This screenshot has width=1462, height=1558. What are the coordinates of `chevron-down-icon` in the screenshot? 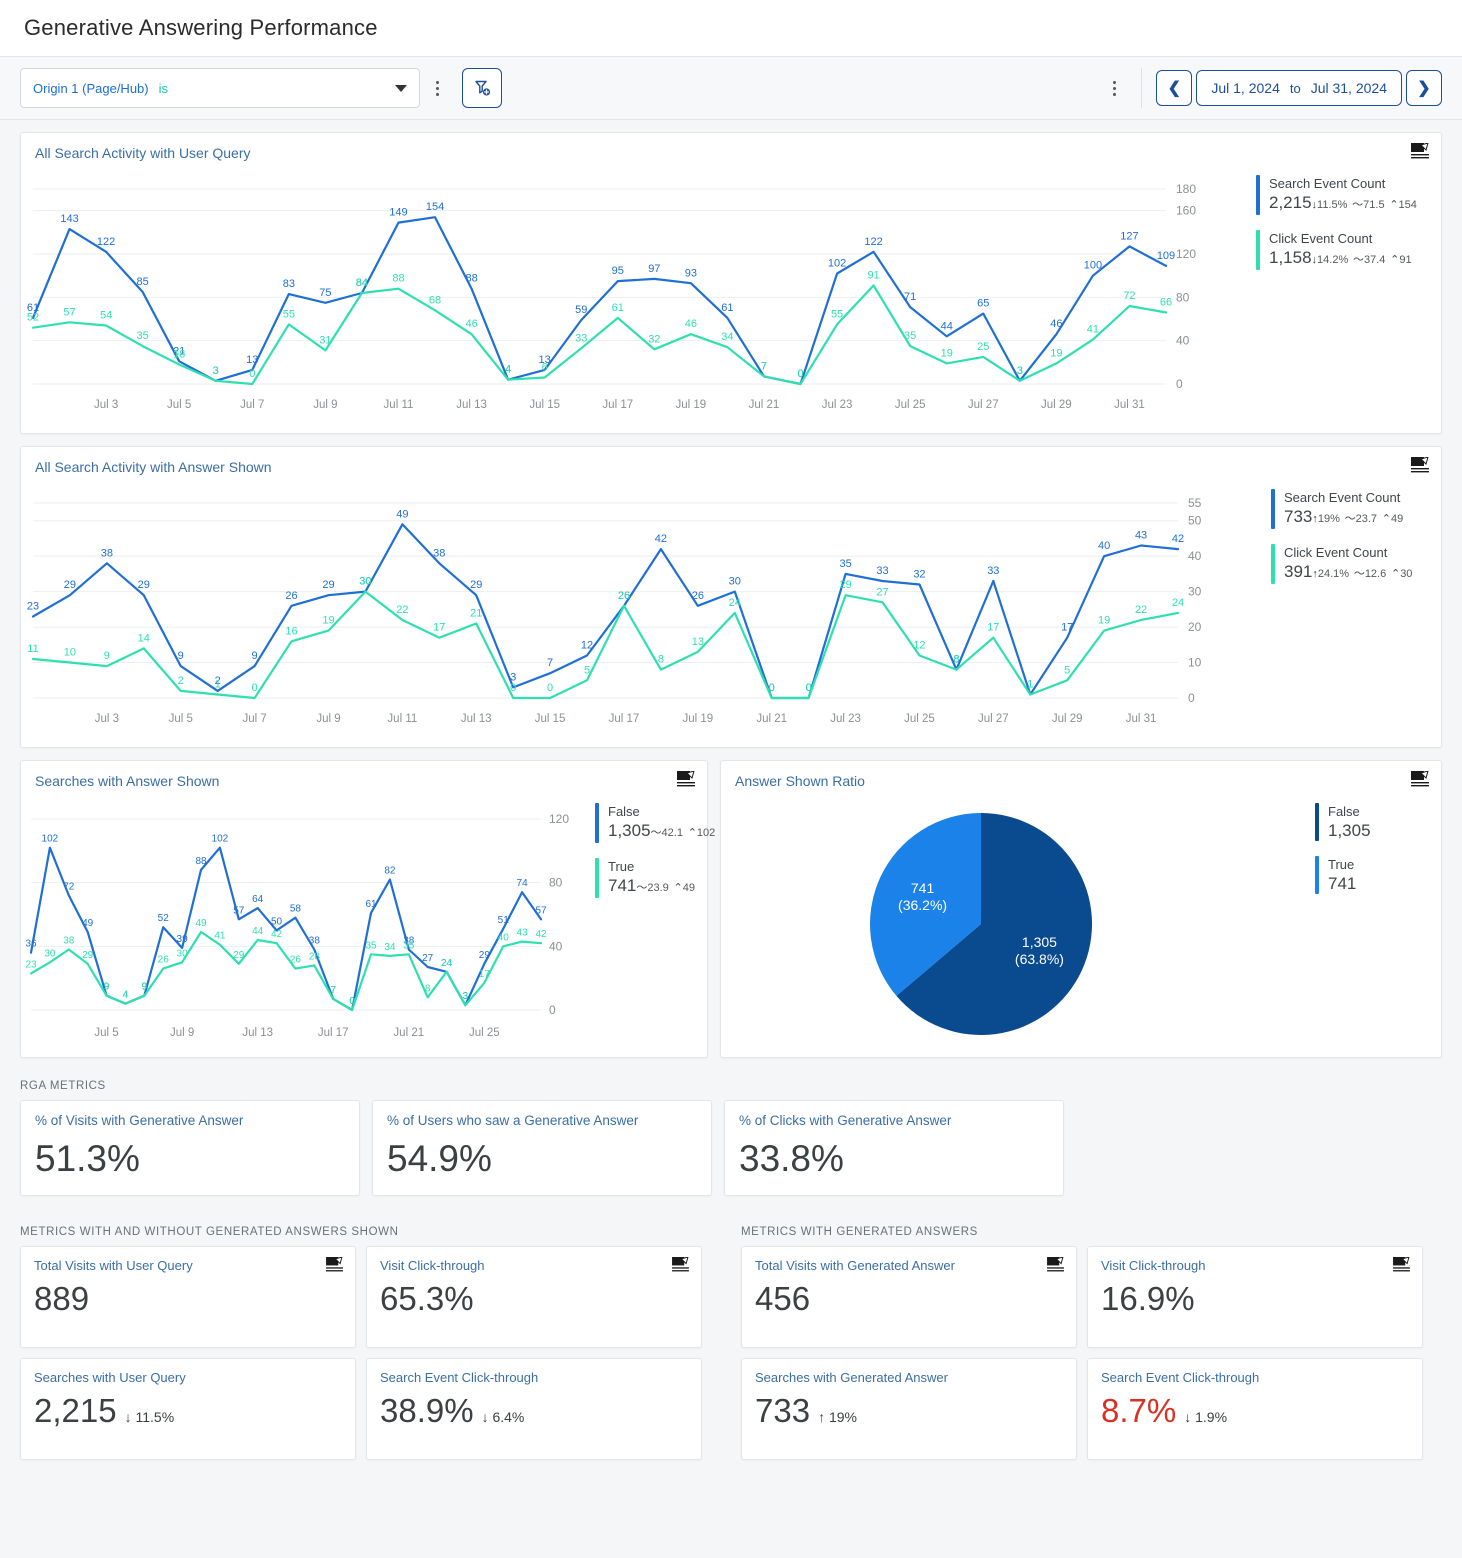 It's located at (401, 88).